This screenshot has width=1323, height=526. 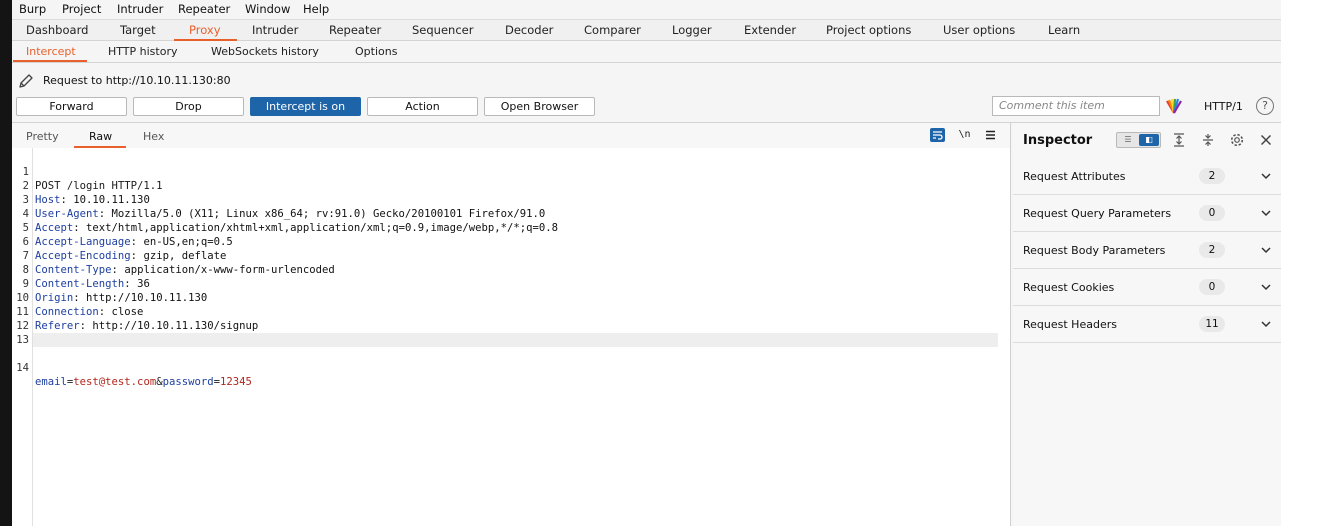 I want to click on collapse-icon, so click(x=1208, y=140).